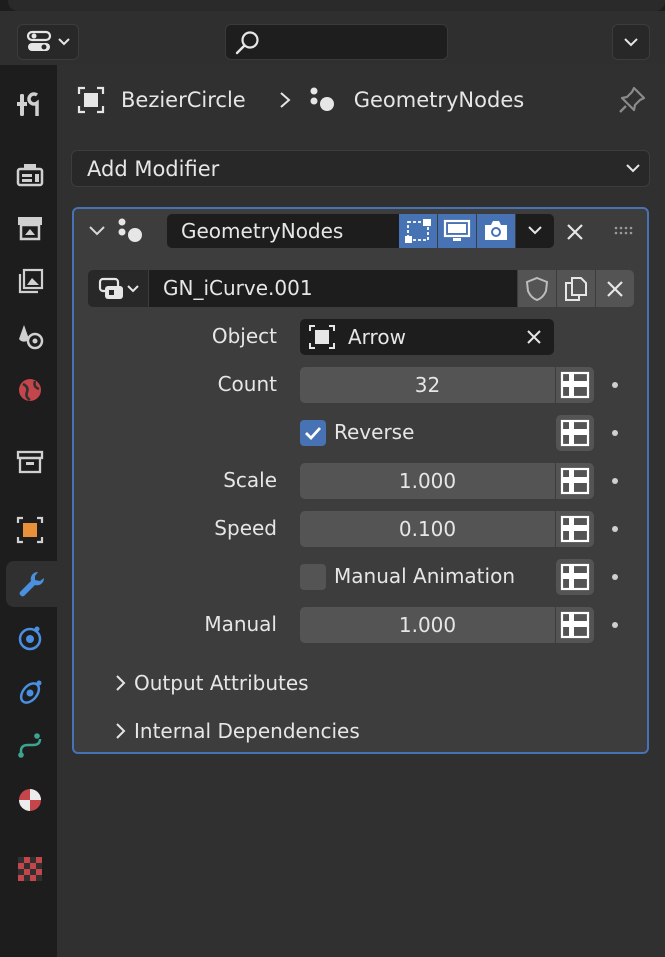 The image size is (665, 957). I want to click on fake-user-button, so click(537, 288).